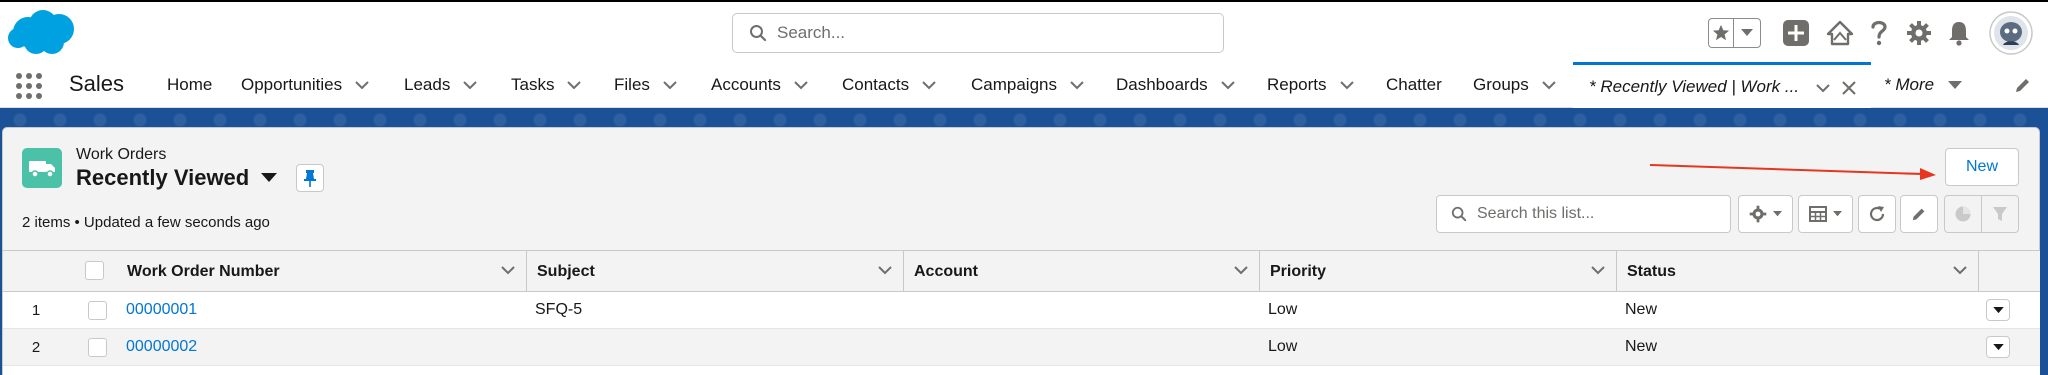  I want to click on display-as-table-button, so click(1825, 214).